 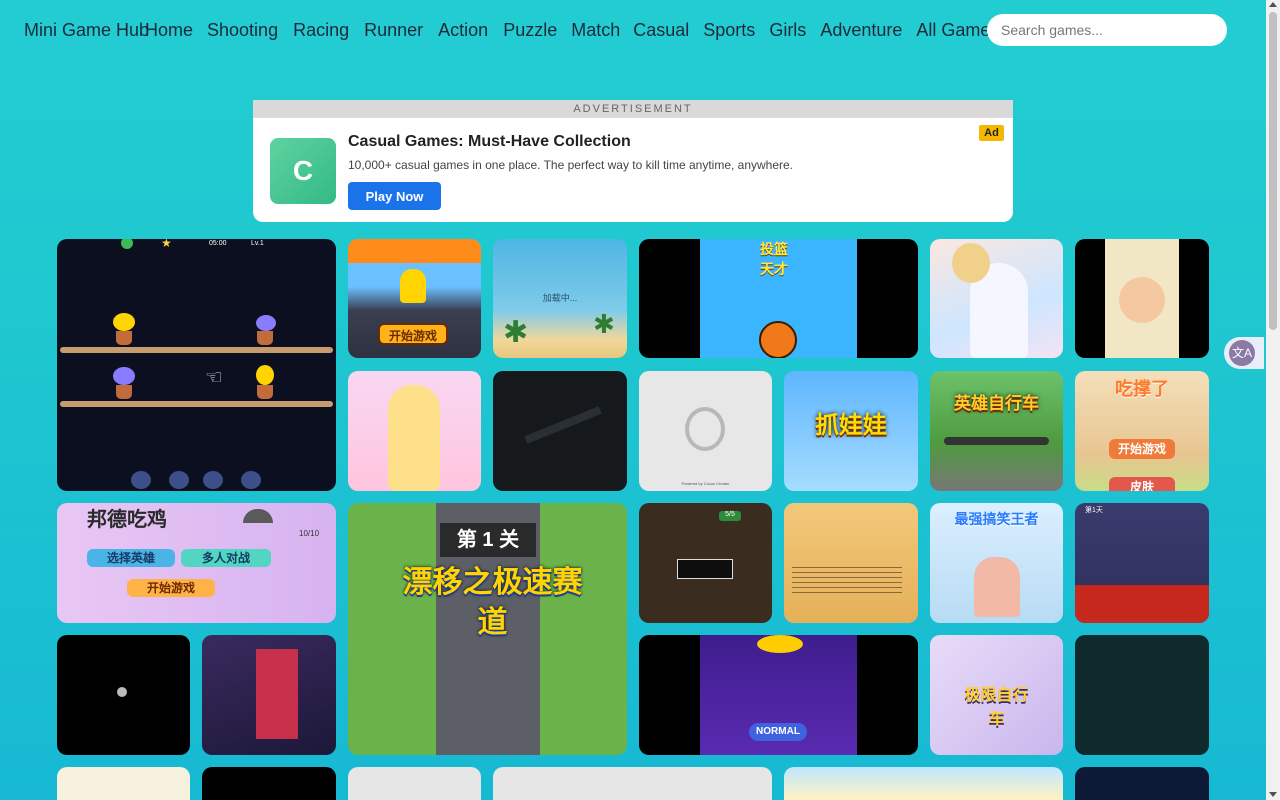 I want to click on score-badge: 10/10, so click(x=309, y=533).